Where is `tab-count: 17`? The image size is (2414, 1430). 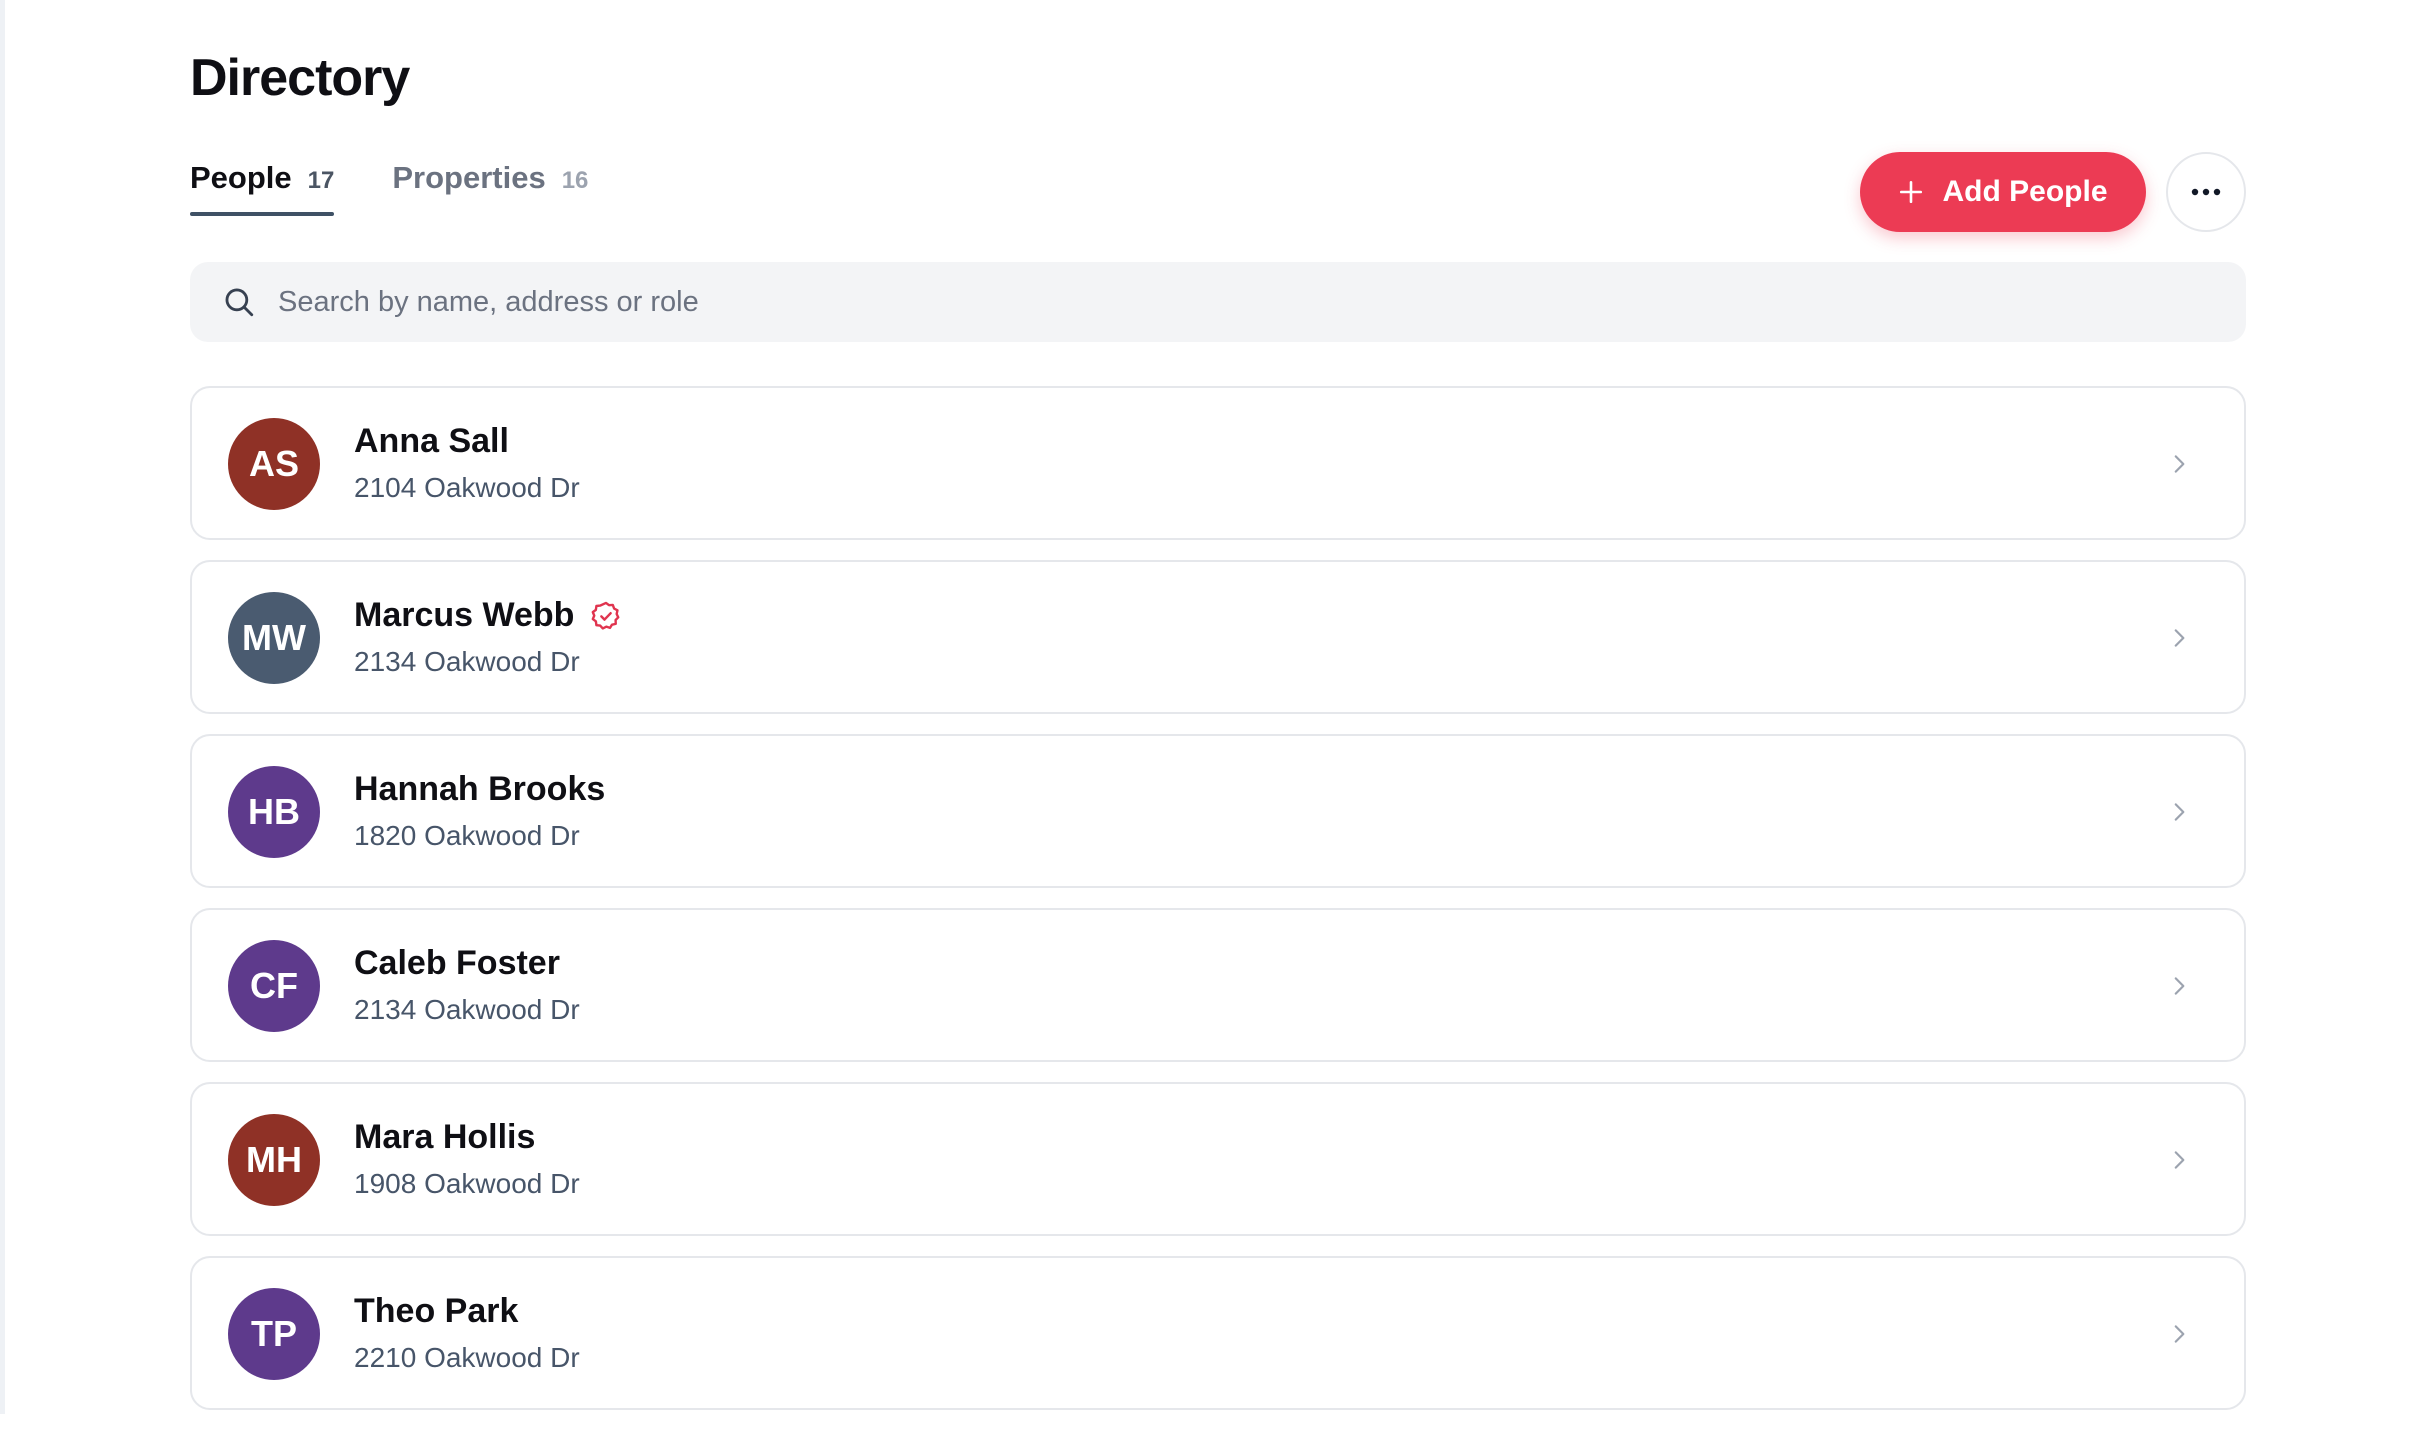
tab-count: 17 is located at coordinates (321, 180).